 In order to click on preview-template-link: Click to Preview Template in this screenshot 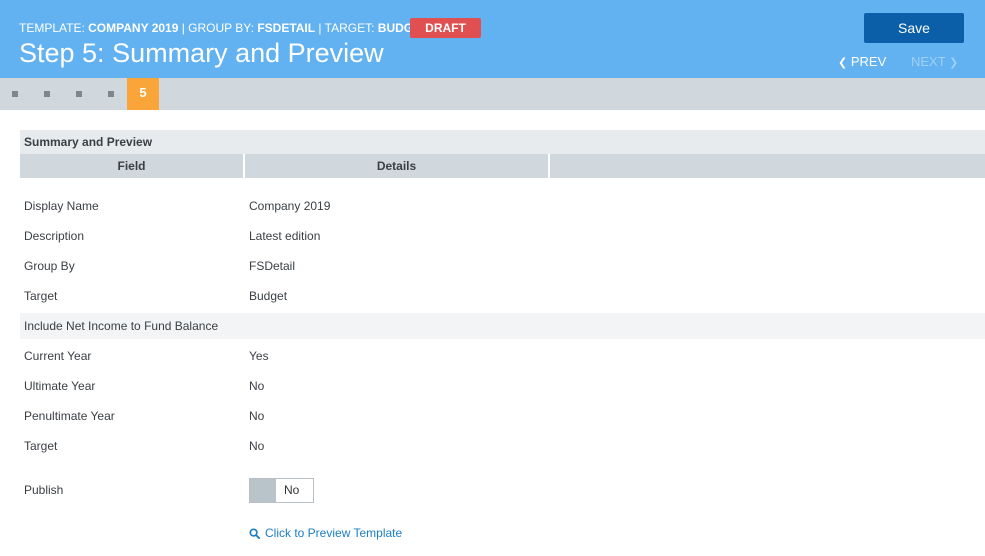, I will do `click(325, 533)`.